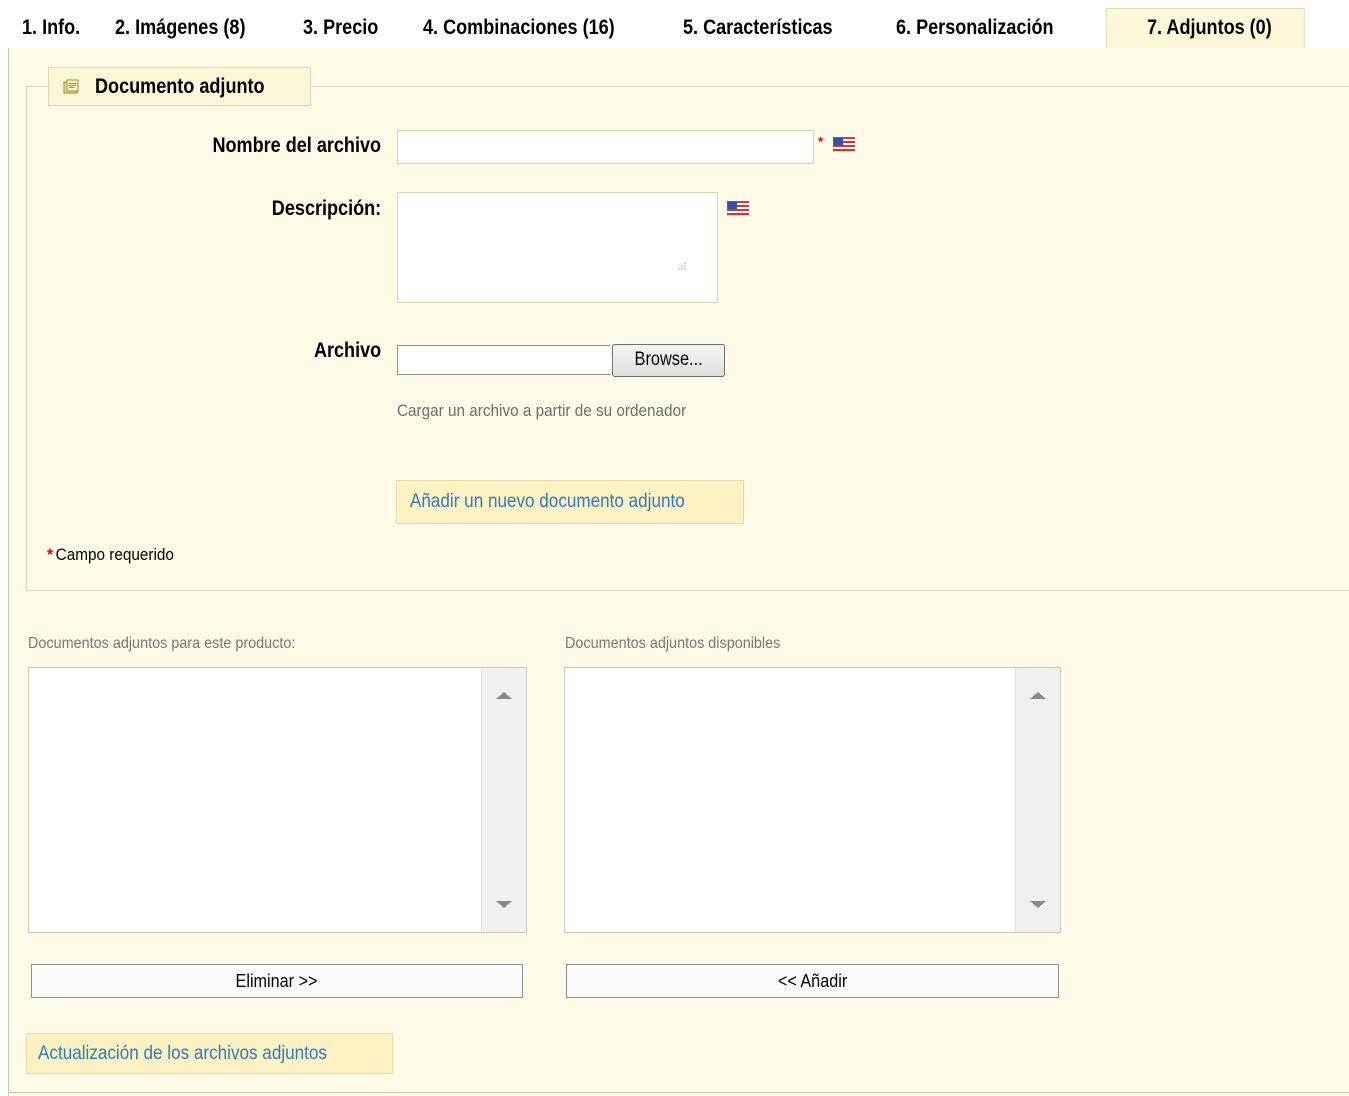  Describe the element at coordinates (162, 643) in the screenshot. I see `product-attachments-title: Documentos adjuntos para este producto:` at that location.